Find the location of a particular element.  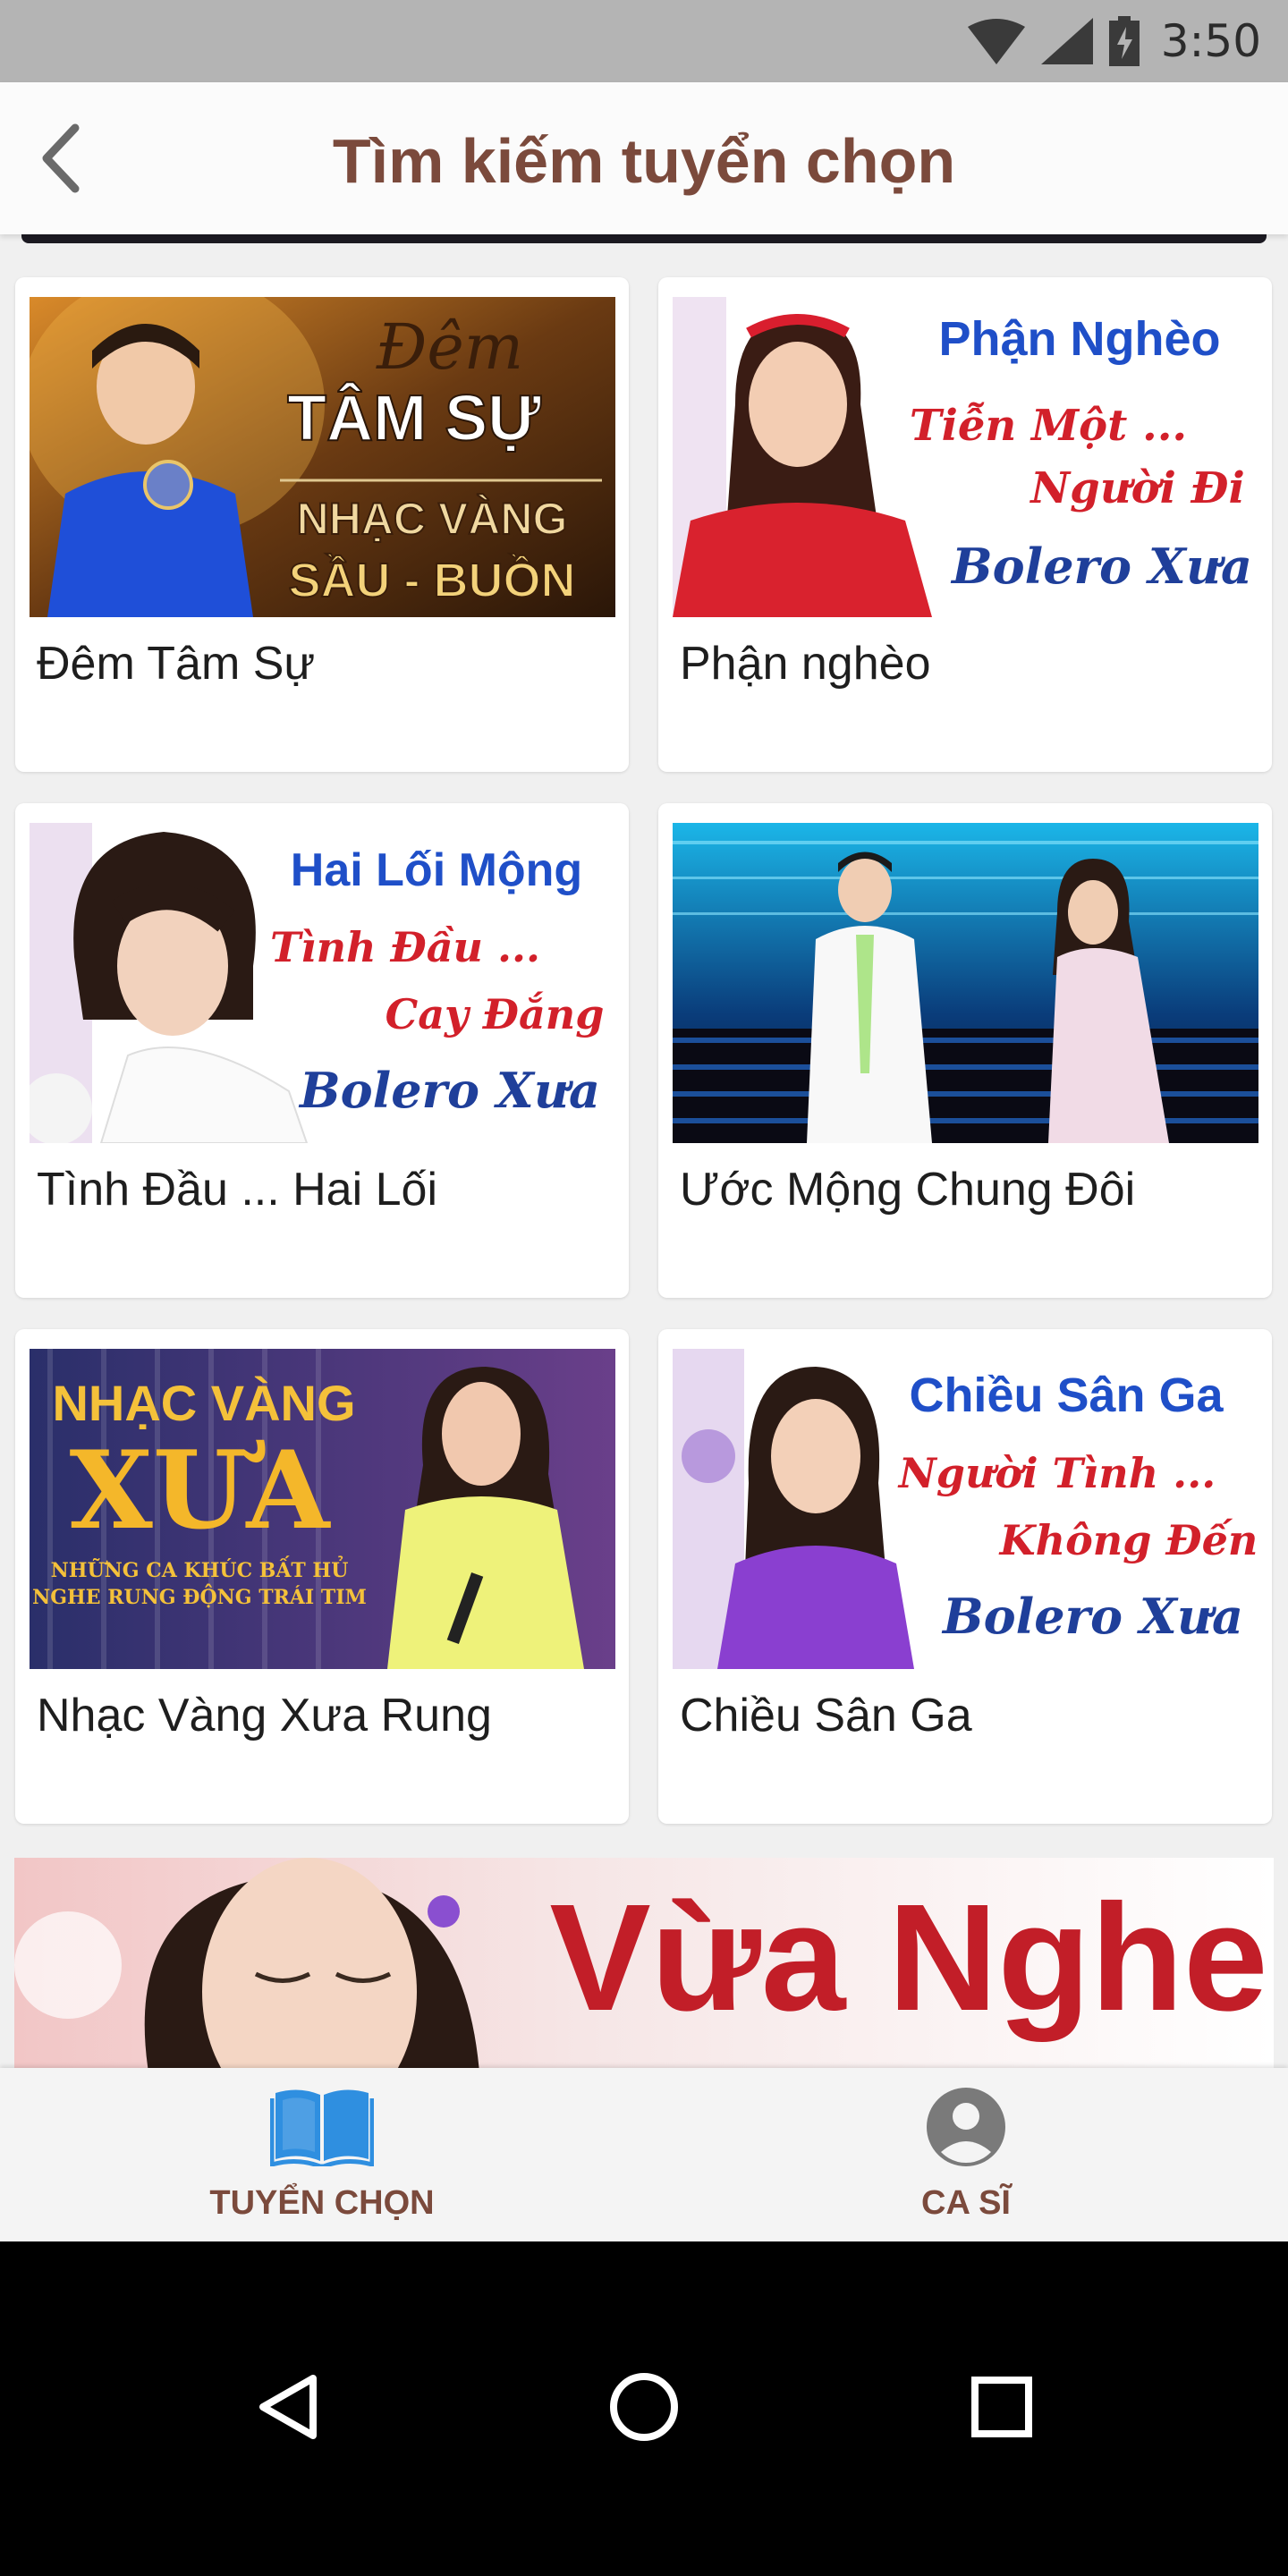

wifi-icon is located at coordinates (996, 41).